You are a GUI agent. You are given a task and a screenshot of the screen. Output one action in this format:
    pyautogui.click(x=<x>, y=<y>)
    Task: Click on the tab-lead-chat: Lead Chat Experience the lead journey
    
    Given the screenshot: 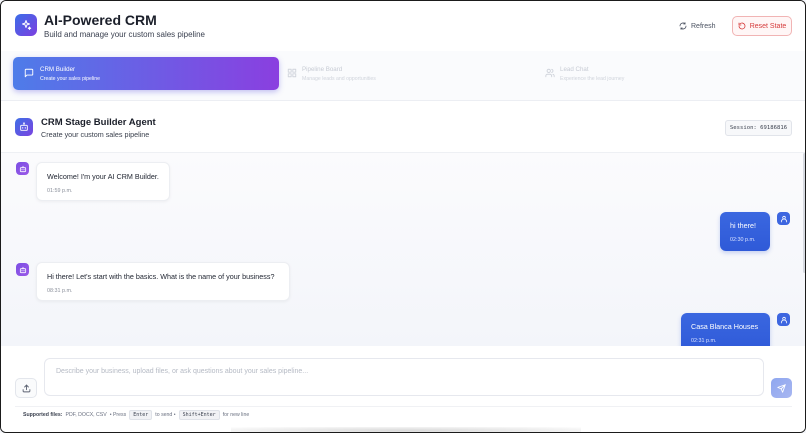 What is the action you would take?
    pyautogui.click(x=663, y=73)
    